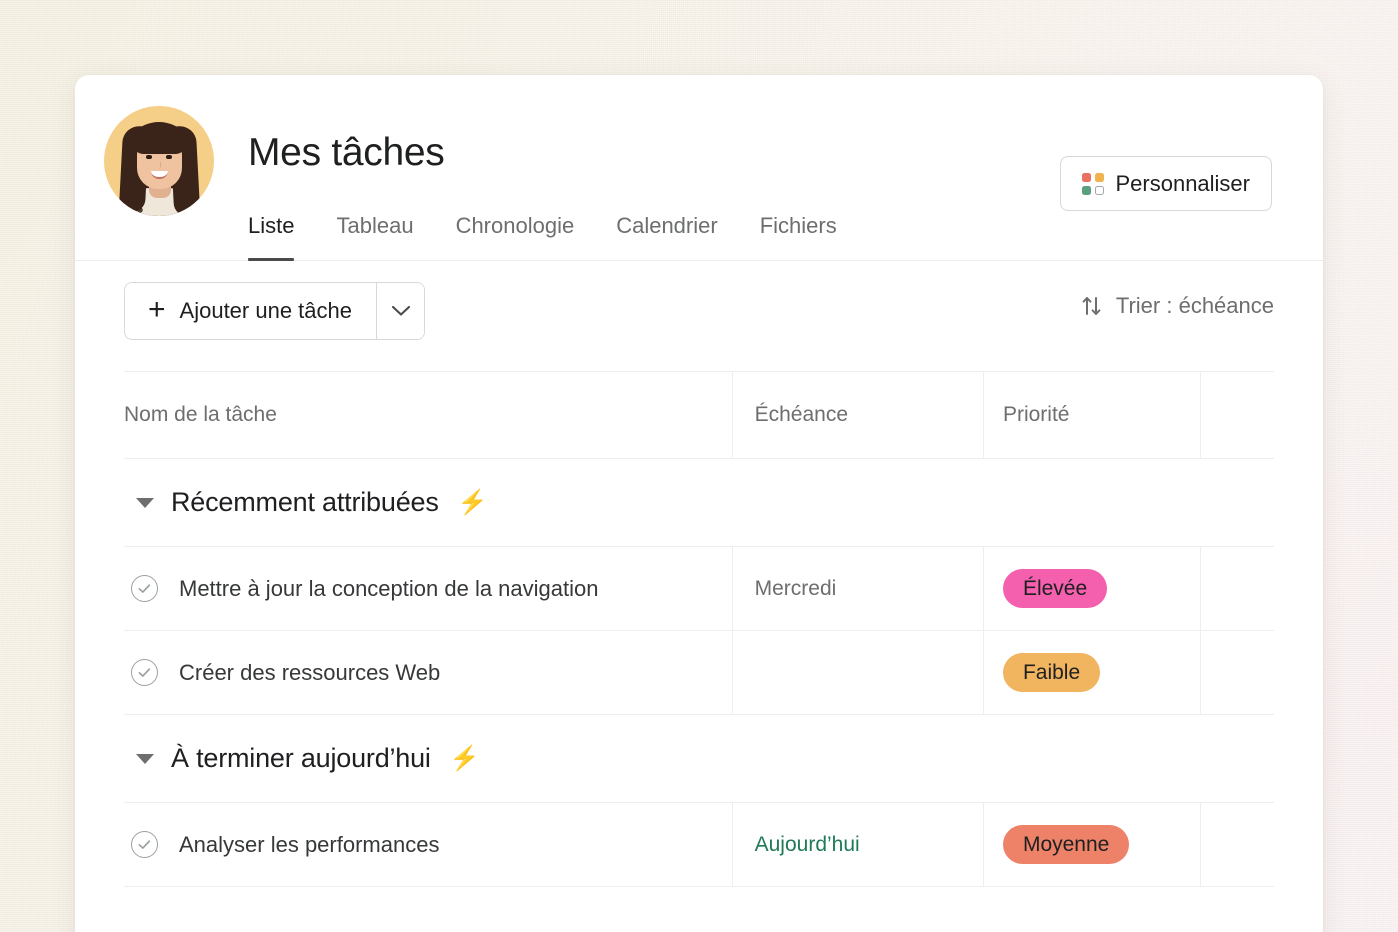 The height and width of the screenshot is (932, 1398). I want to click on task-name-cell: Créer des ressources Web, so click(428, 672).